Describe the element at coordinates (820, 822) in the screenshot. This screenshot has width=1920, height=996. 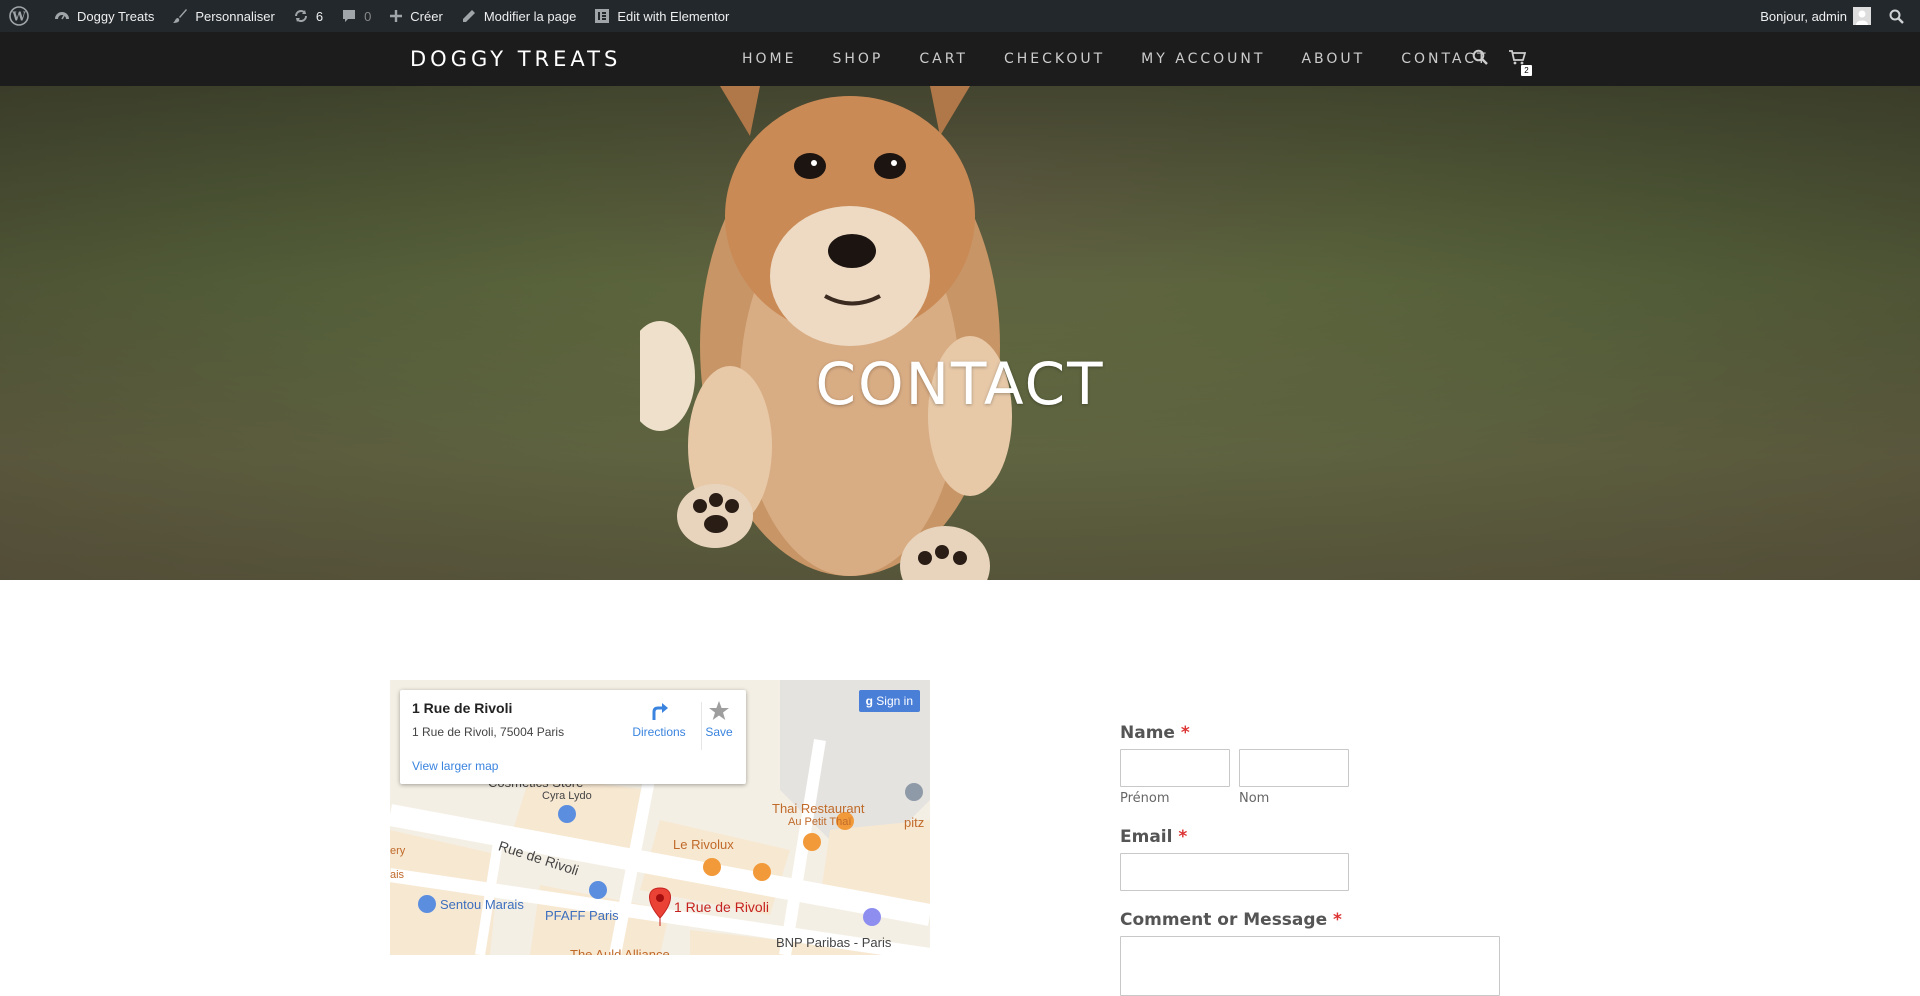
I see `map-label: Au Petit Thaï` at that location.